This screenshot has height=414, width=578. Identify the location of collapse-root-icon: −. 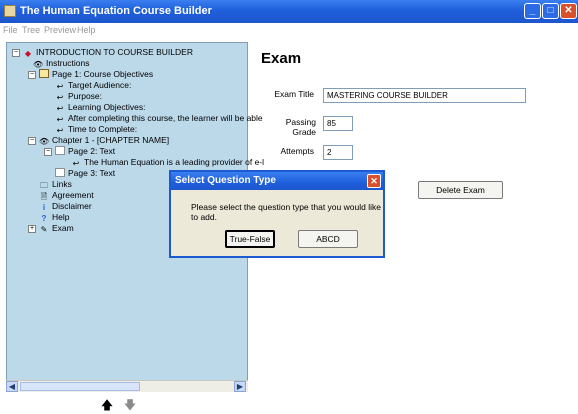
(16, 53).